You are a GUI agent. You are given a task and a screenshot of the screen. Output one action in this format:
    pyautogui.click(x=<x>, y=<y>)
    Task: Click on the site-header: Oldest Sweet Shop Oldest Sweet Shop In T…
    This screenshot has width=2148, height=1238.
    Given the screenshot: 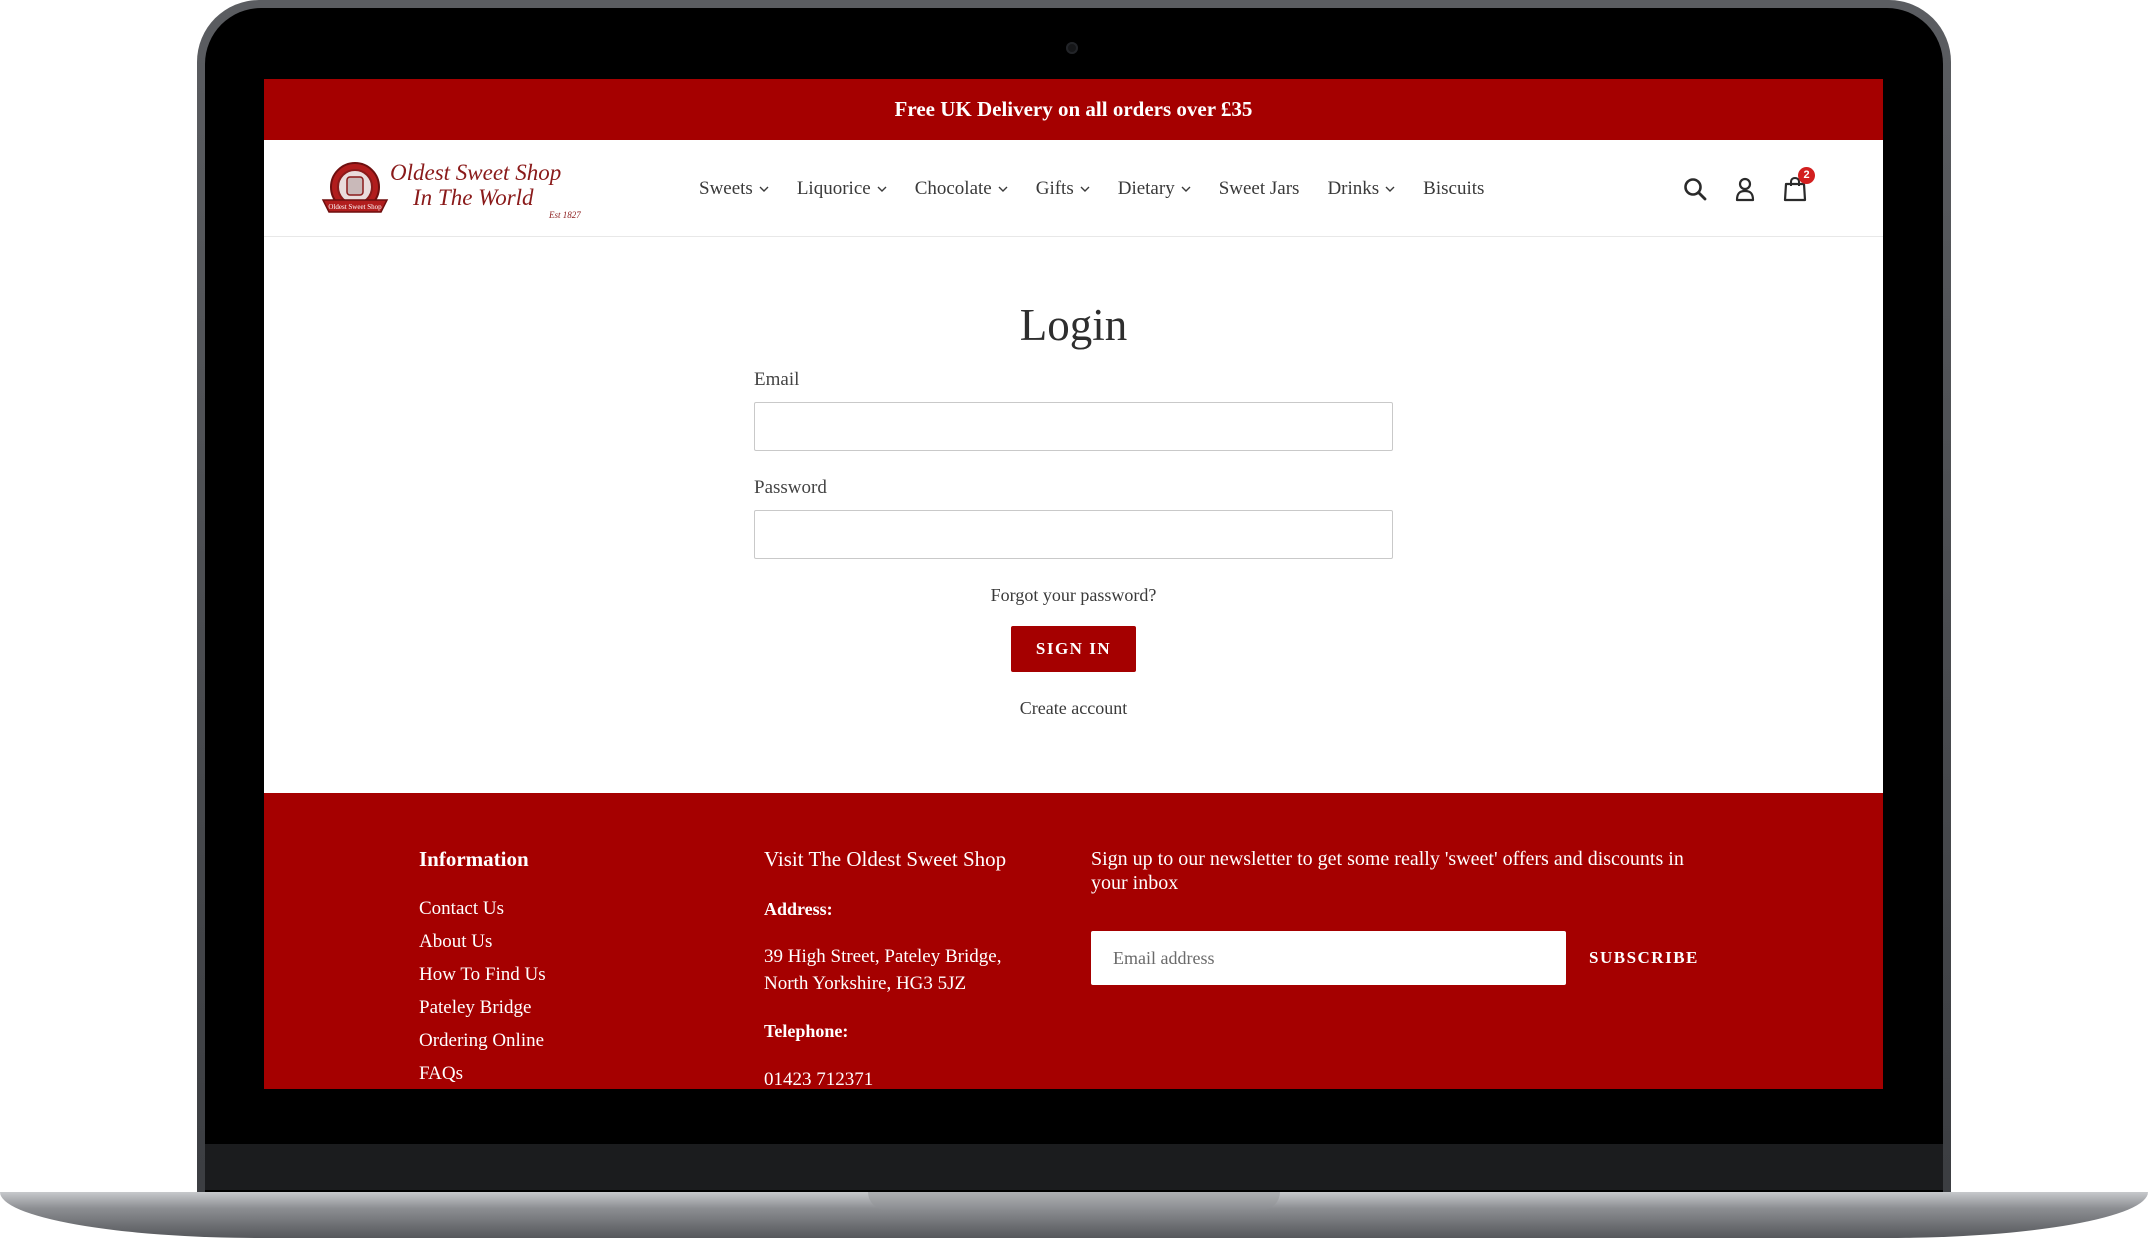 What is the action you would take?
    pyautogui.click(x=1073, y=188)
    